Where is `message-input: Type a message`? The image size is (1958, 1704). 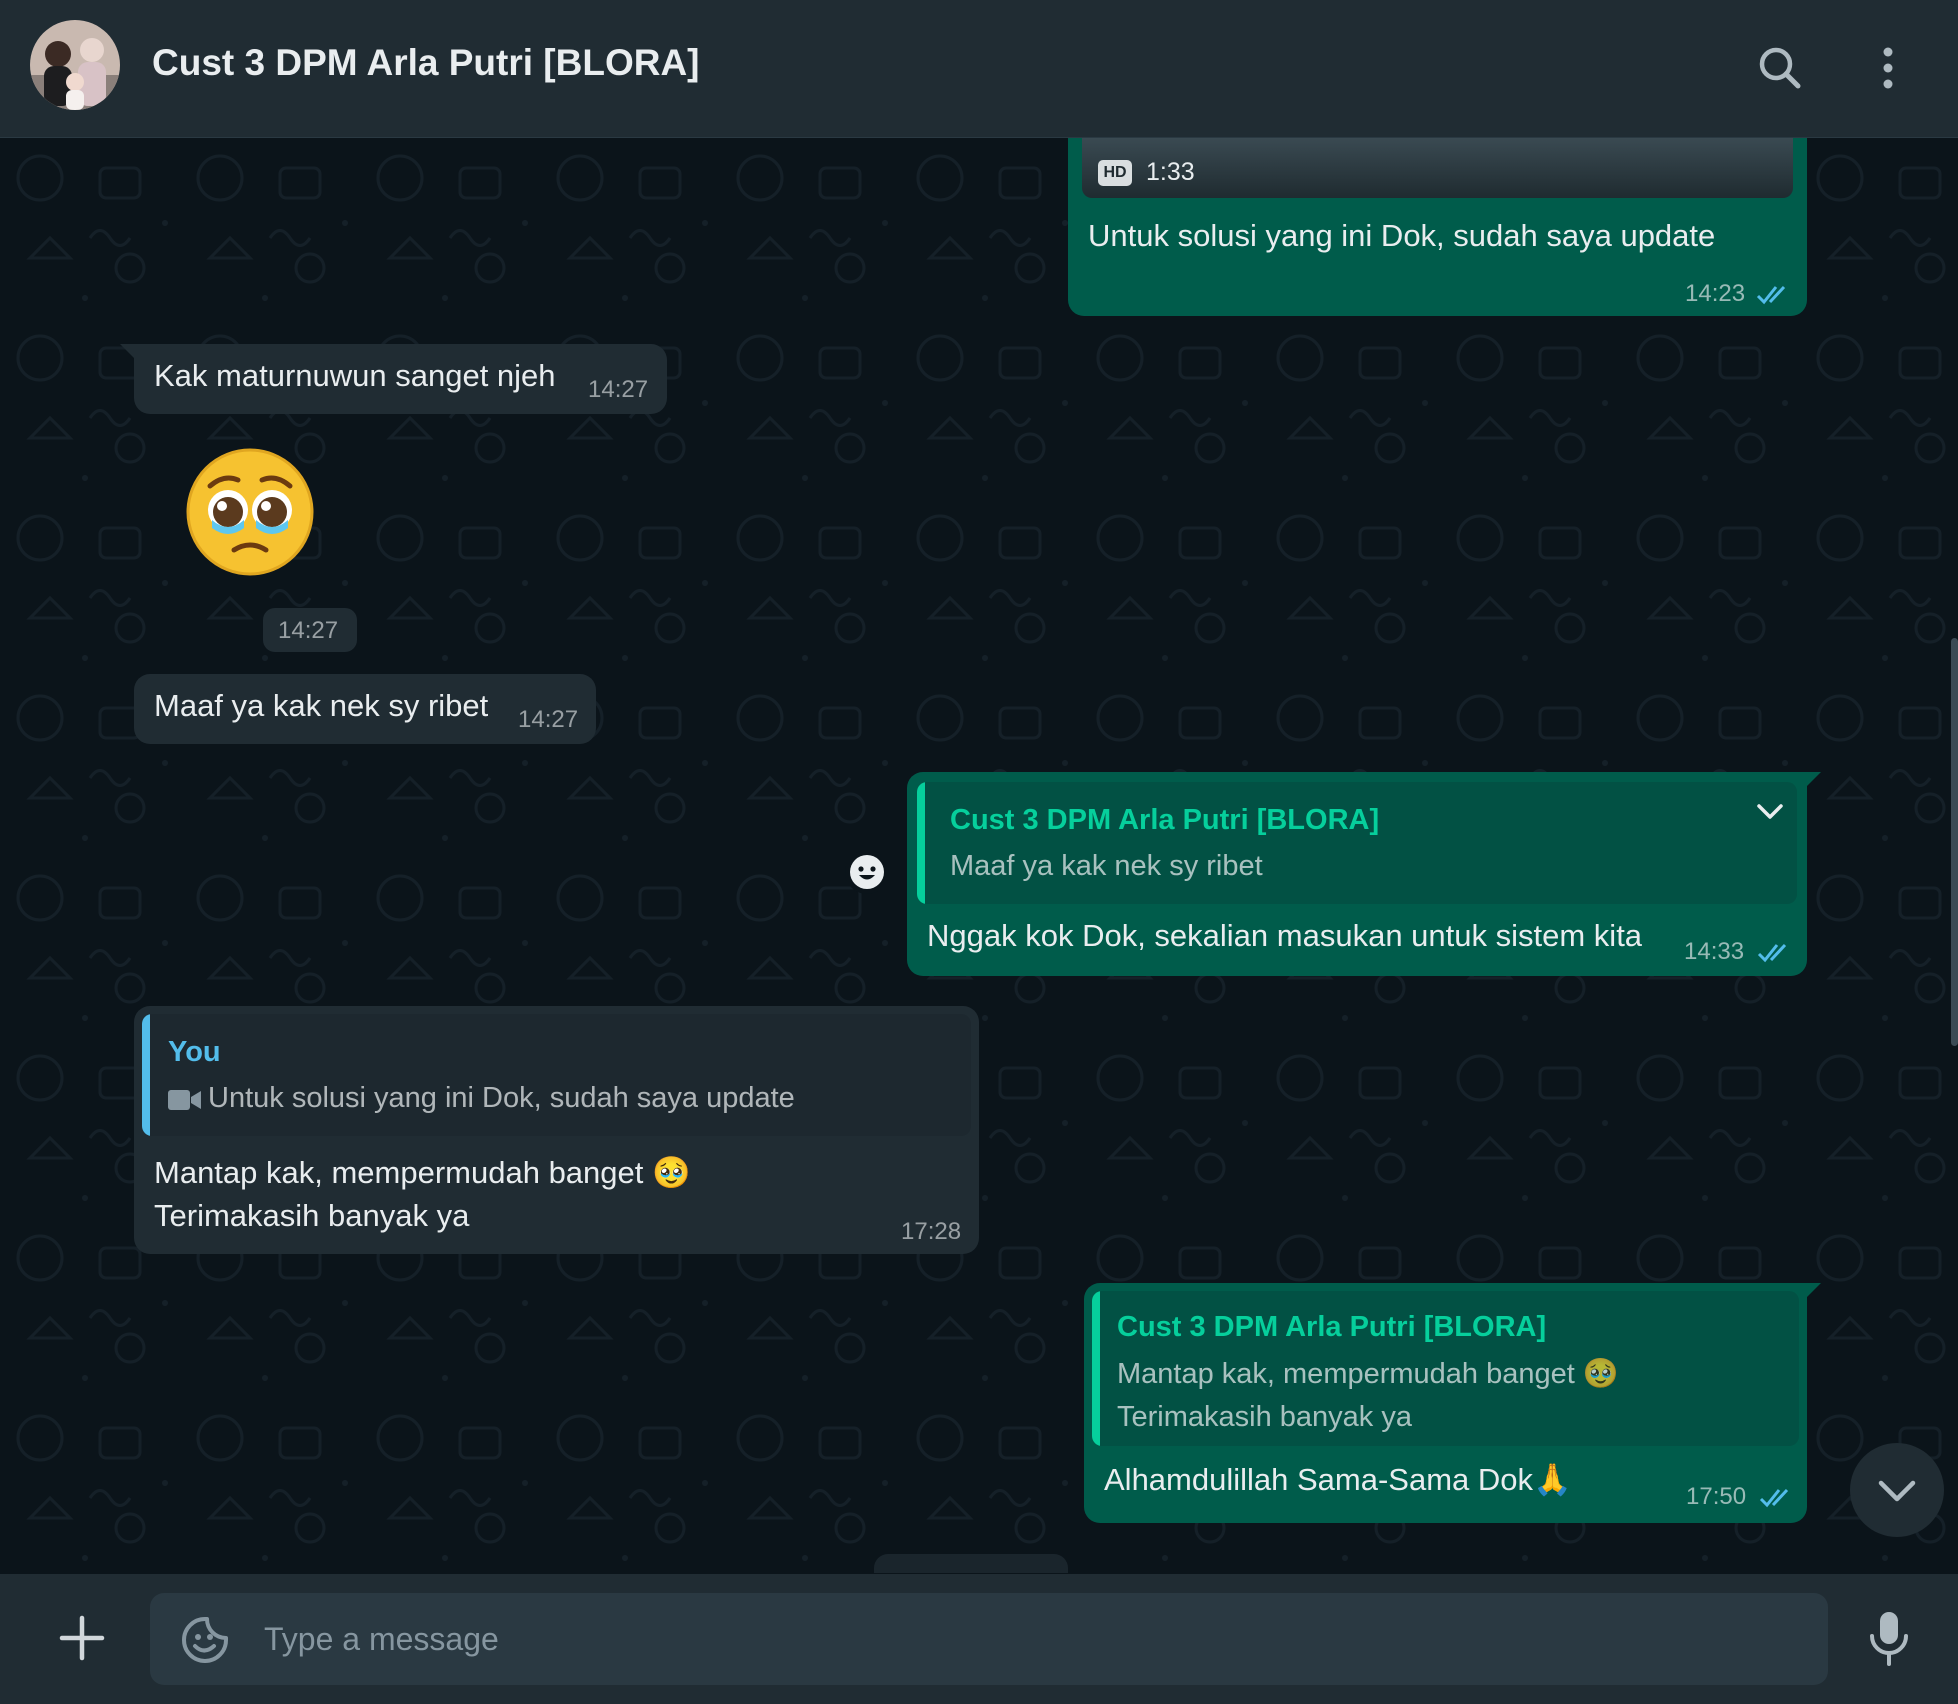 message-input: Type a message is located at coordinates (989, 1639).